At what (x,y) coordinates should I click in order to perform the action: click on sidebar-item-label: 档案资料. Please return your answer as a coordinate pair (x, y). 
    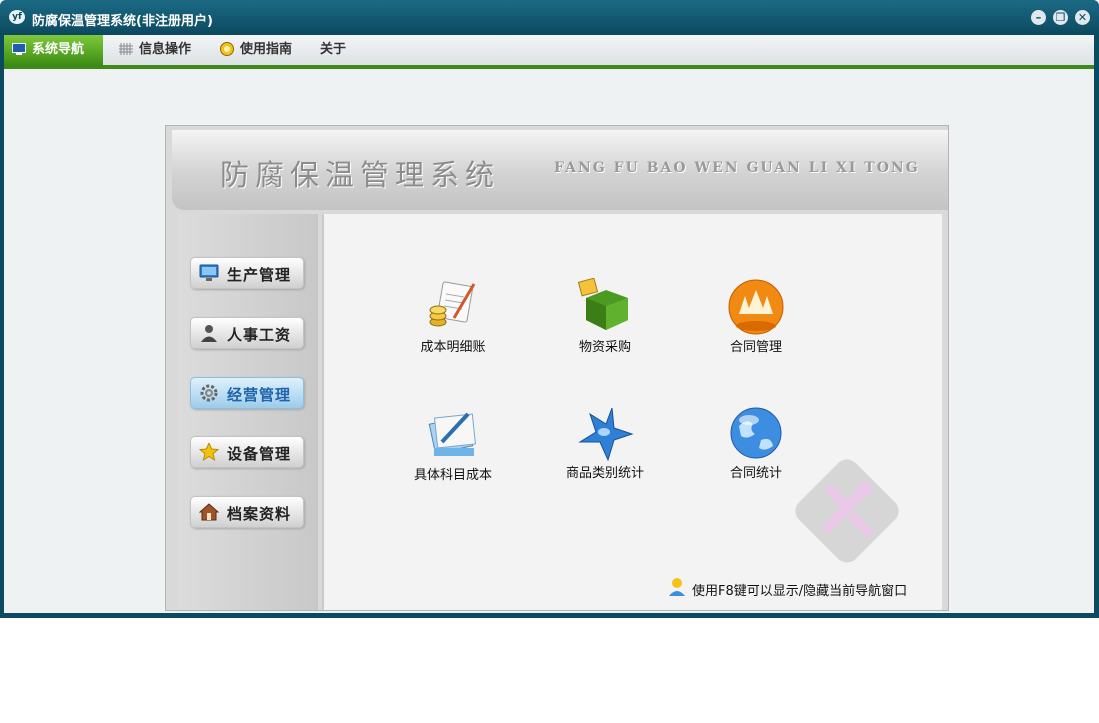
    Looking at the image, I should click on (259, 514).